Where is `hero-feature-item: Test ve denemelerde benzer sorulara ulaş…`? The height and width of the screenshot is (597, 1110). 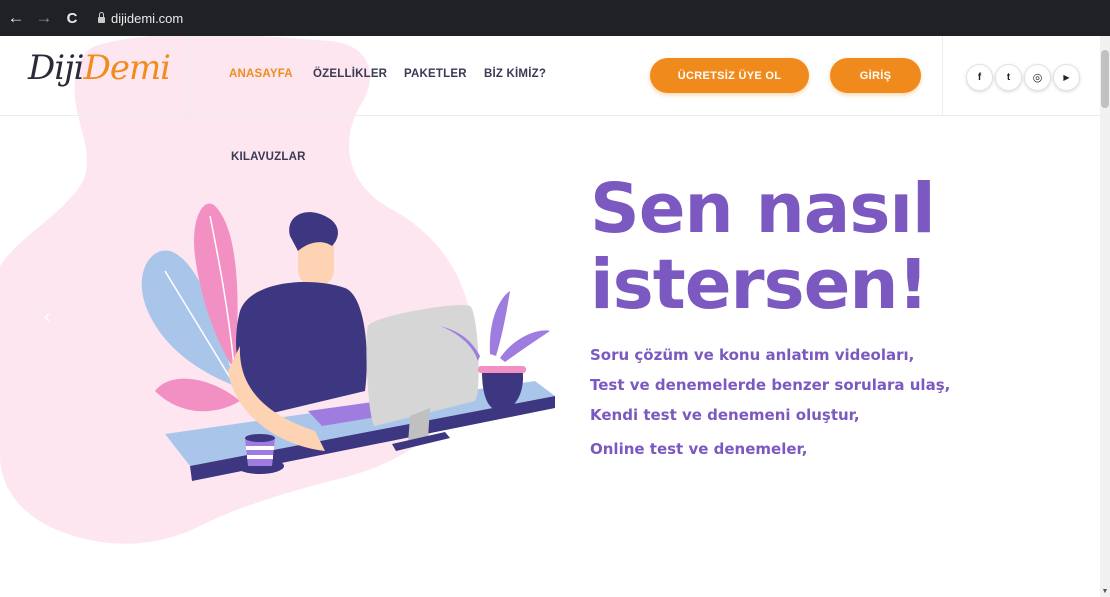
hero-feature-item: Test ve denemelerde benzer sorulara ulaş… is located at coordinates (770, 385).